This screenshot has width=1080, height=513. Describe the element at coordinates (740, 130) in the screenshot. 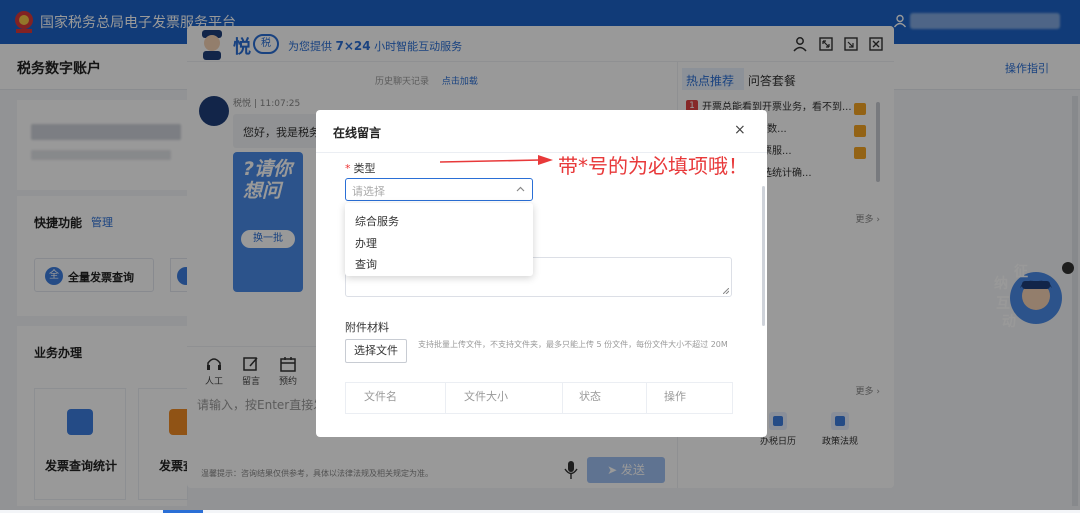

I see `modal-close-button: ×` at that location.